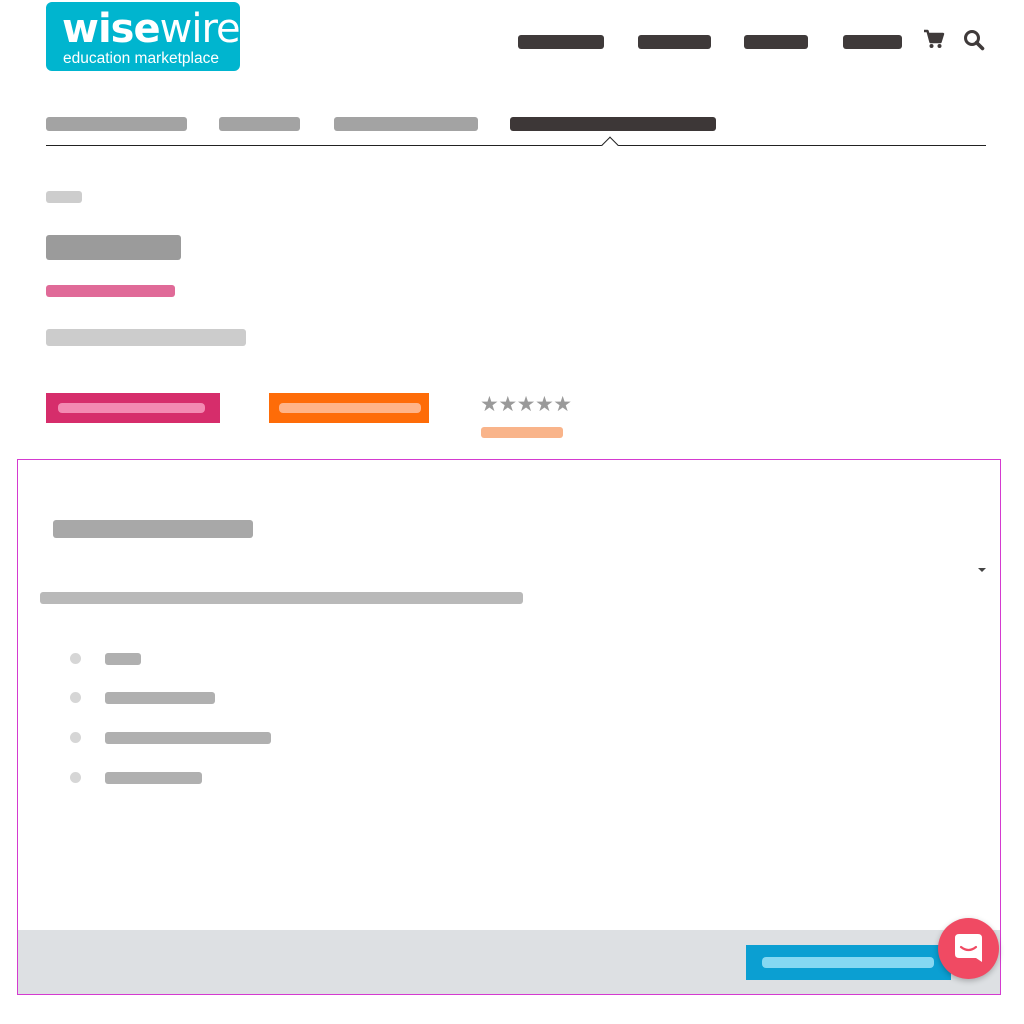 The height and width of the screenshot is (1024, 1024). I want to click on primary-action-button, so click(133, 408).